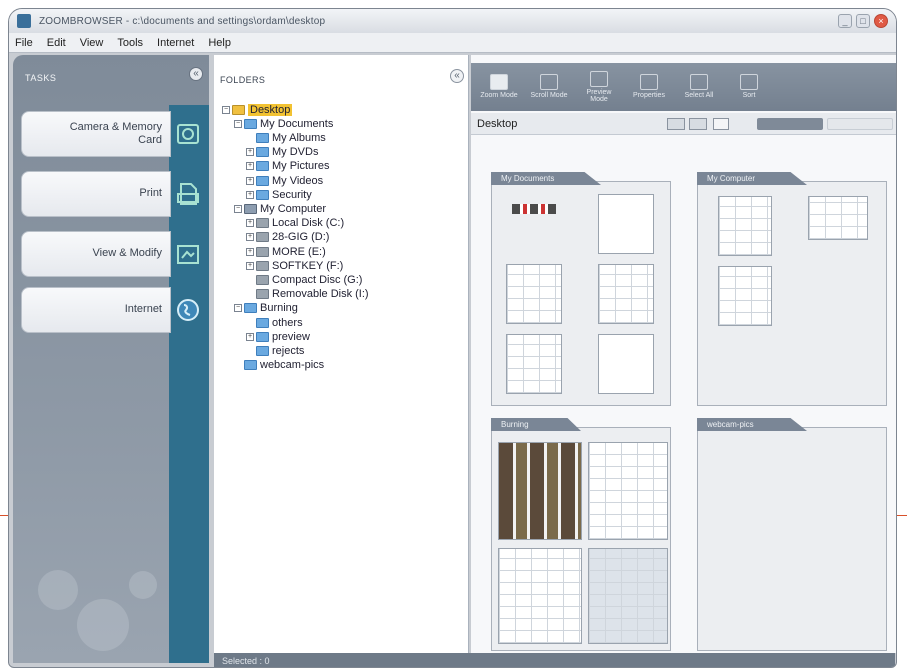 The height and width of the screenshot is (672, 907). What do you see at coordinates (581, 289) in the screenshot?
I see `folder-card-my-documents: My Documents` at bounding box center [581, 289].